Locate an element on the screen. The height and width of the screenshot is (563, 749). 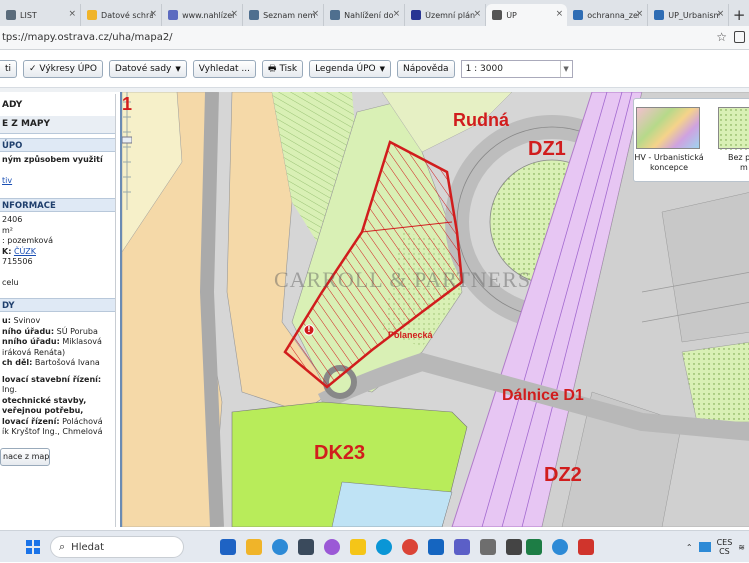
toolbar-button: ti is located at coordinates (9, 69).